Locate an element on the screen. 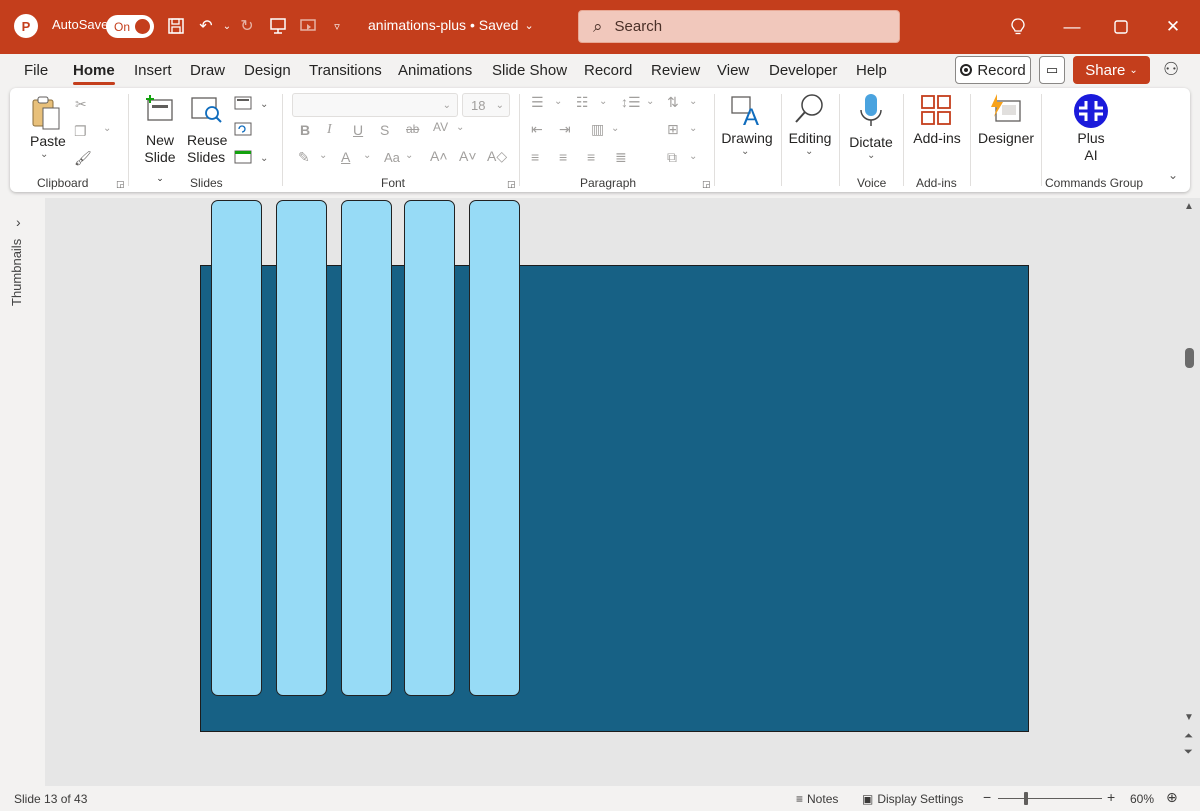  collapse-ribbon-icon: ⌄ is located at coordinates (1173, 175).